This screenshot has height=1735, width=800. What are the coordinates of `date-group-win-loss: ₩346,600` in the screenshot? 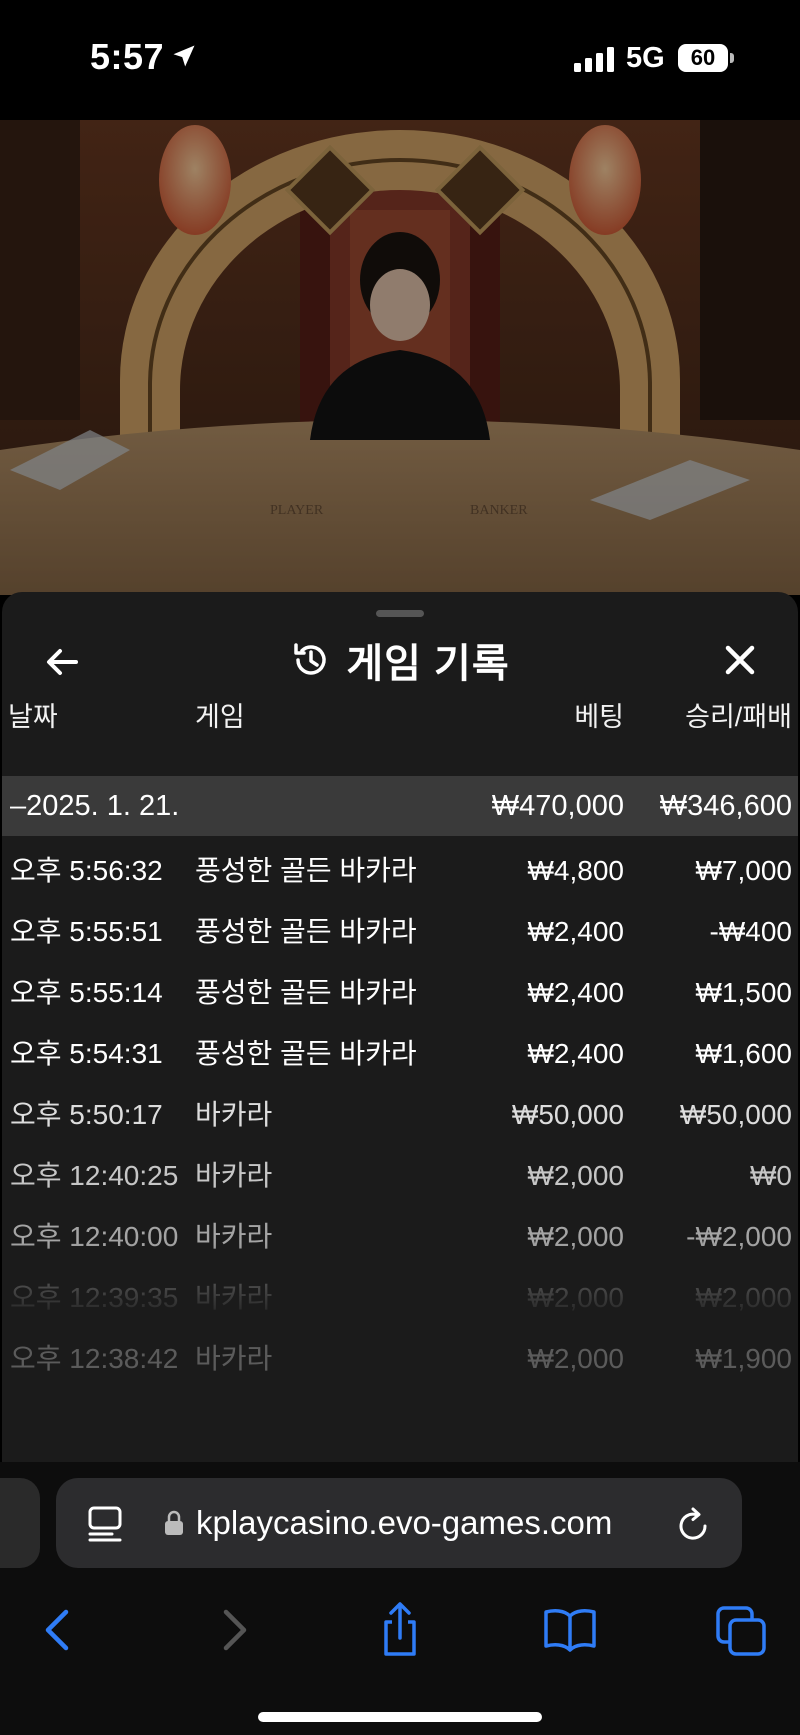 It's located at (725, 806).